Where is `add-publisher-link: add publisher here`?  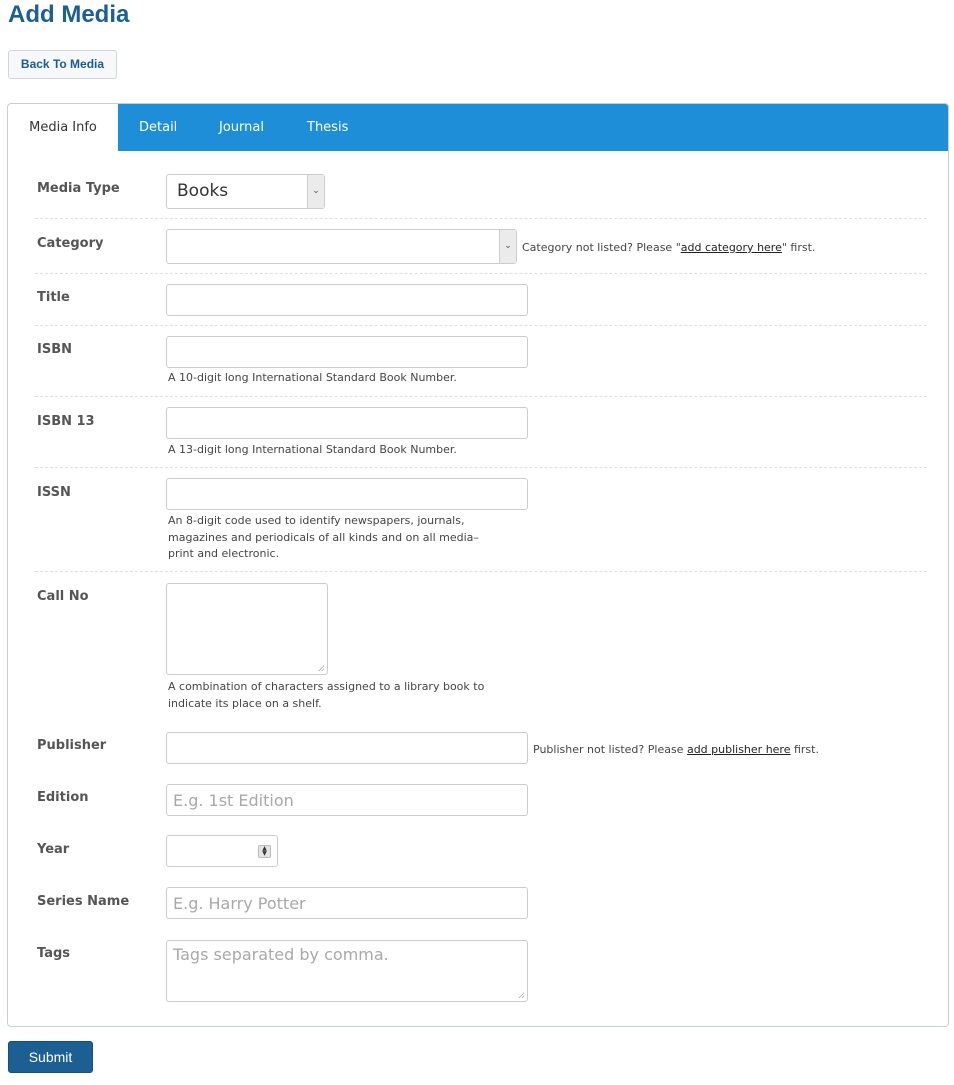
add-publisher-link: add publisher here is located at coordinates (739, 749).